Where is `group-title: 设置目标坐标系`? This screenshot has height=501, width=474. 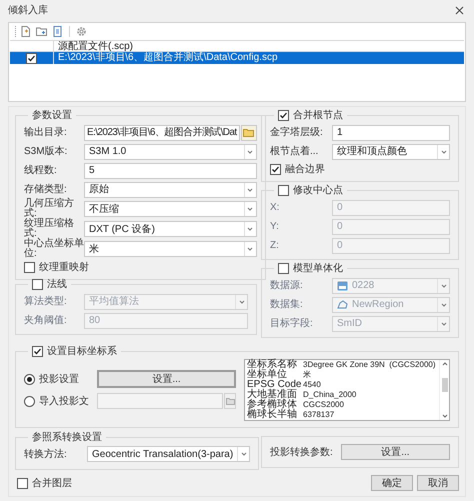
group-title: 设置目标坐标系 is located at coordinates (82, 351).